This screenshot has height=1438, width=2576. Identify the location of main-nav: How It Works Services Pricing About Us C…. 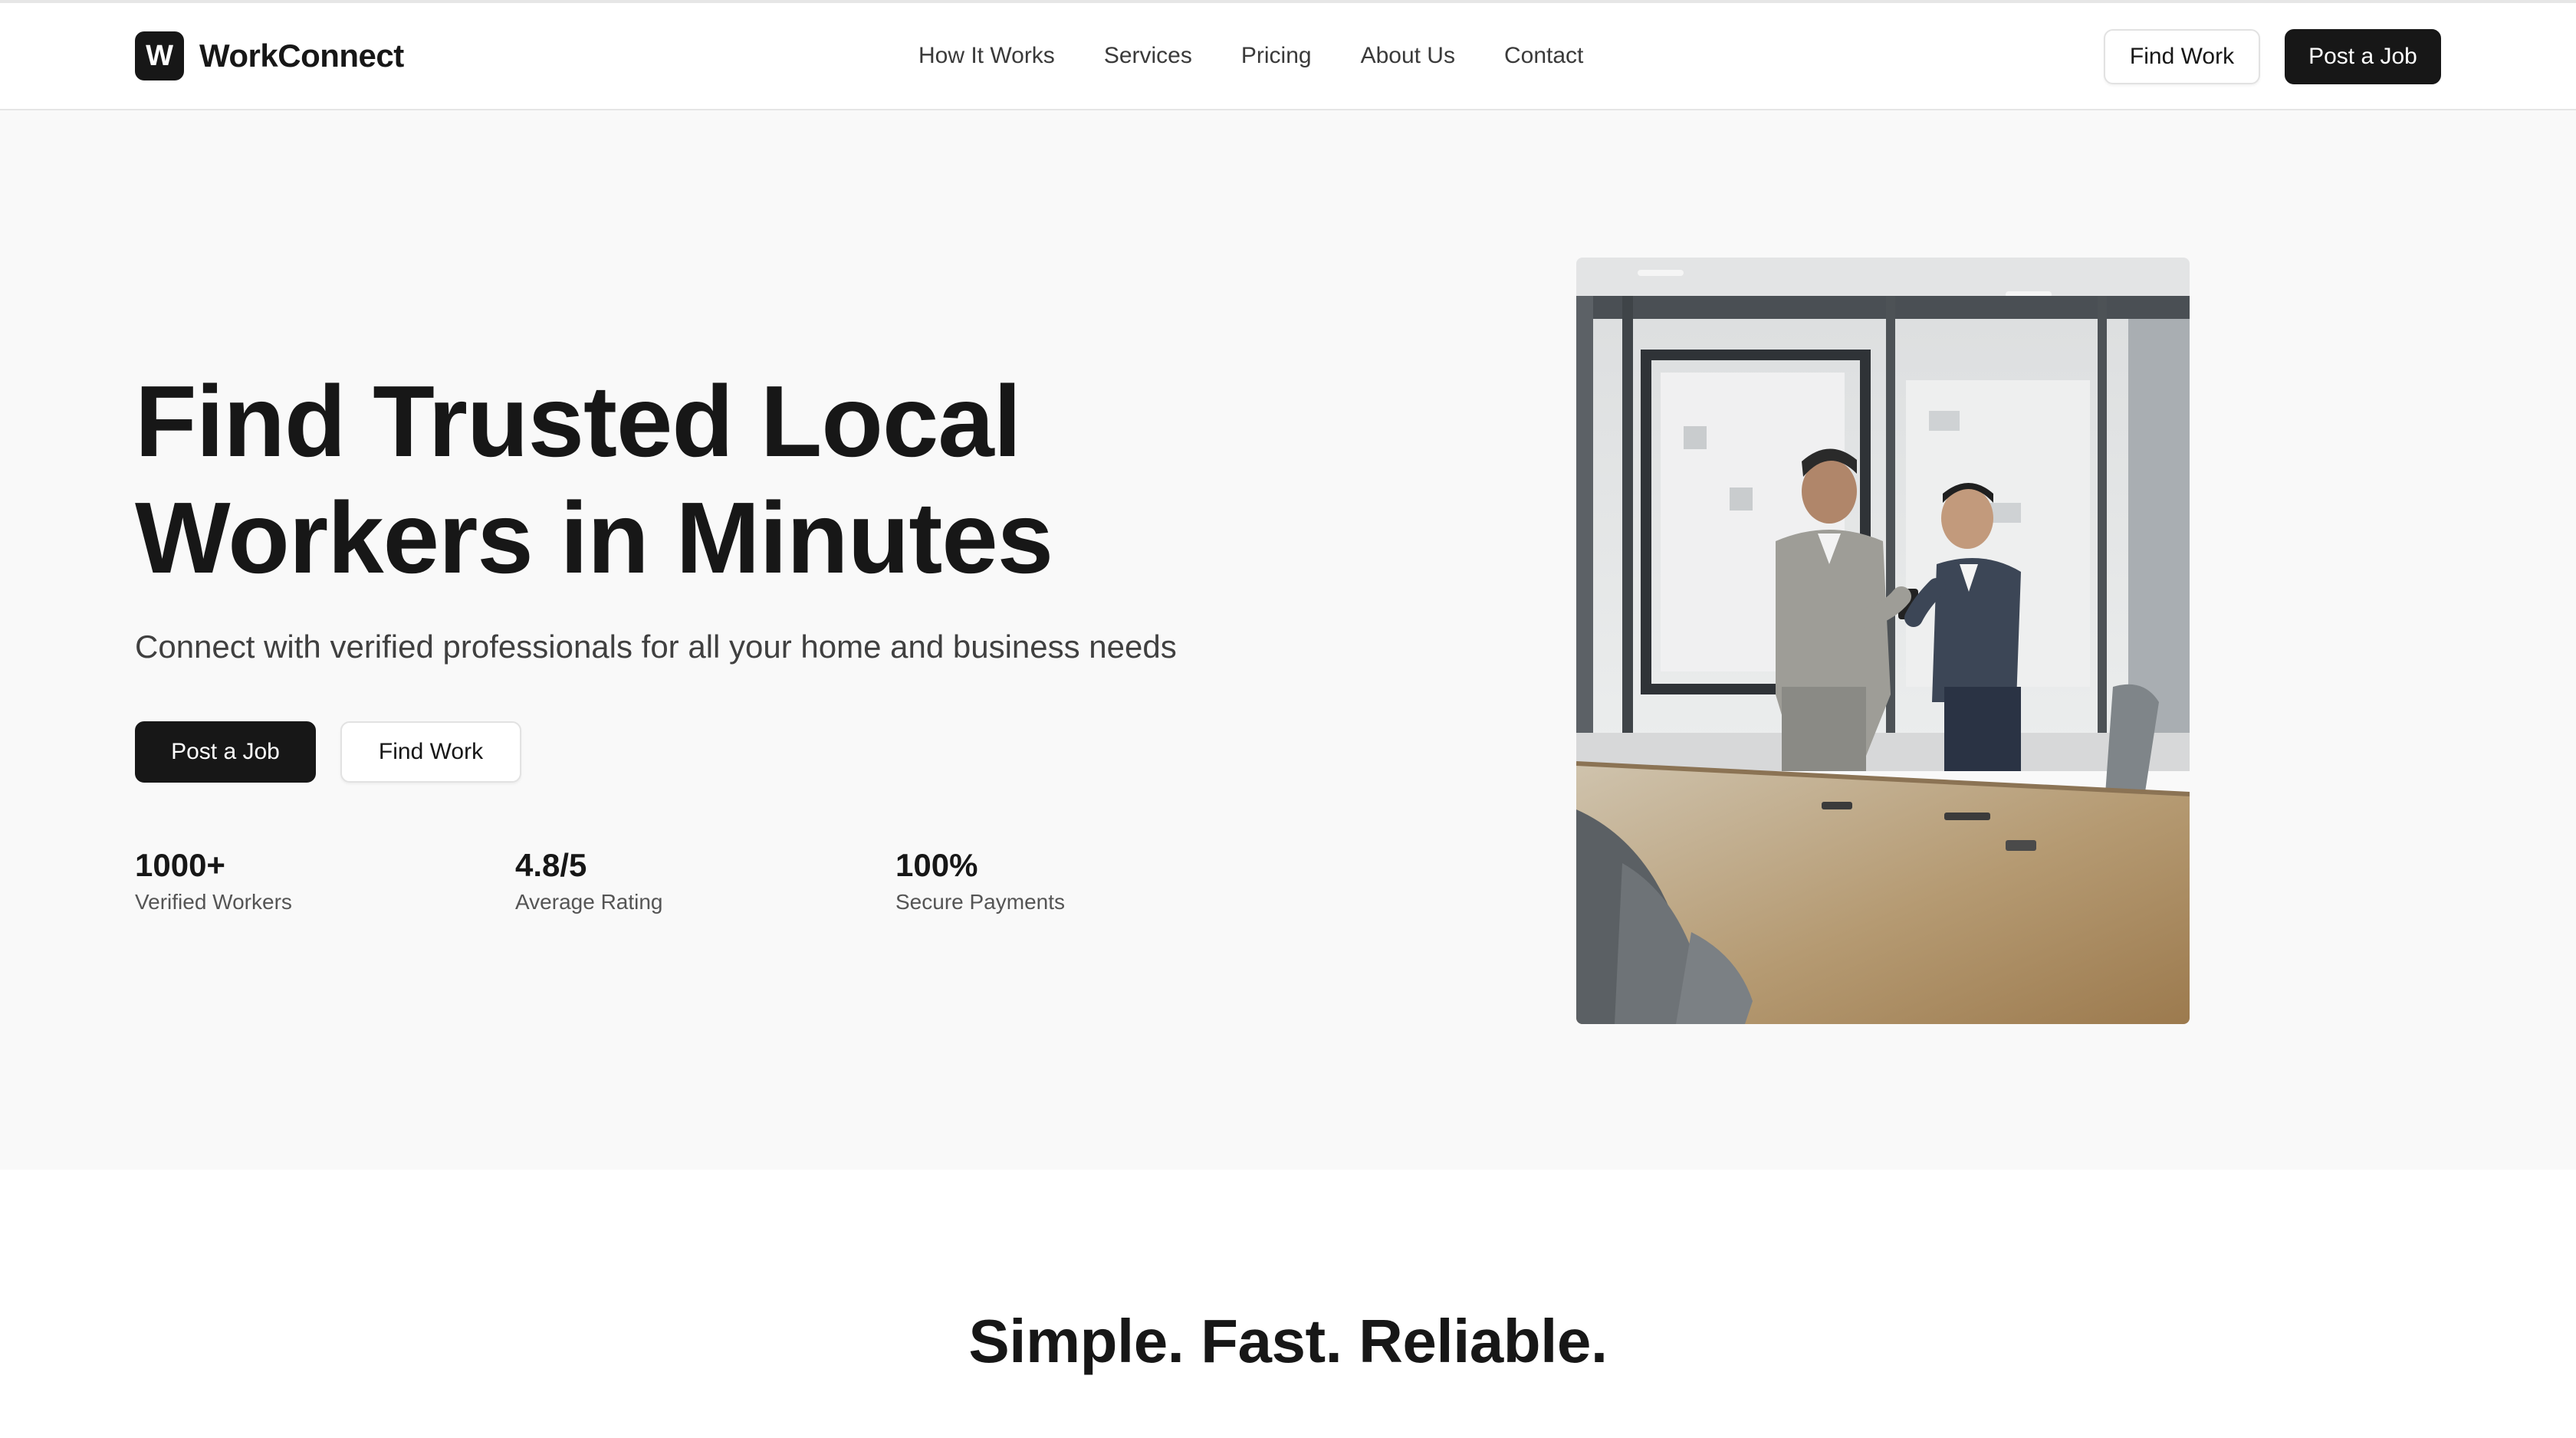
(1251, 56).